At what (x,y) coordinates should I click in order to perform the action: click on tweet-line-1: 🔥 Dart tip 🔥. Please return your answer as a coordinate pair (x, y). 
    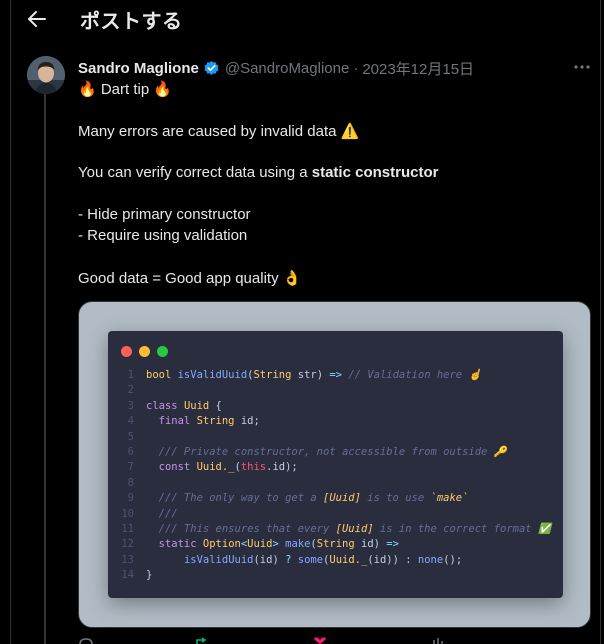
    Looking at the image, I should click on (125, 89).